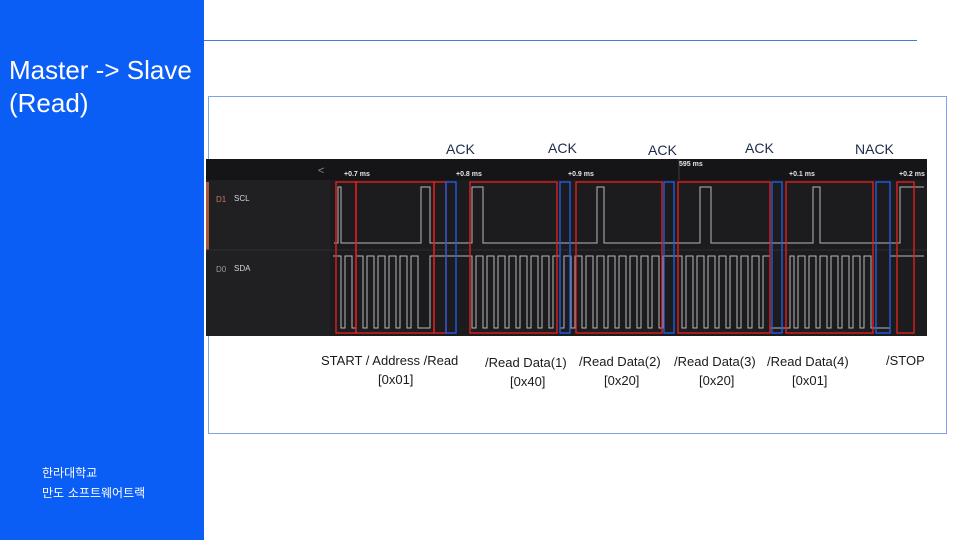 The width and height of the screenshot is (960, 540). I want to click on segment-5-label: /Read Data(4), so click(808, 361).